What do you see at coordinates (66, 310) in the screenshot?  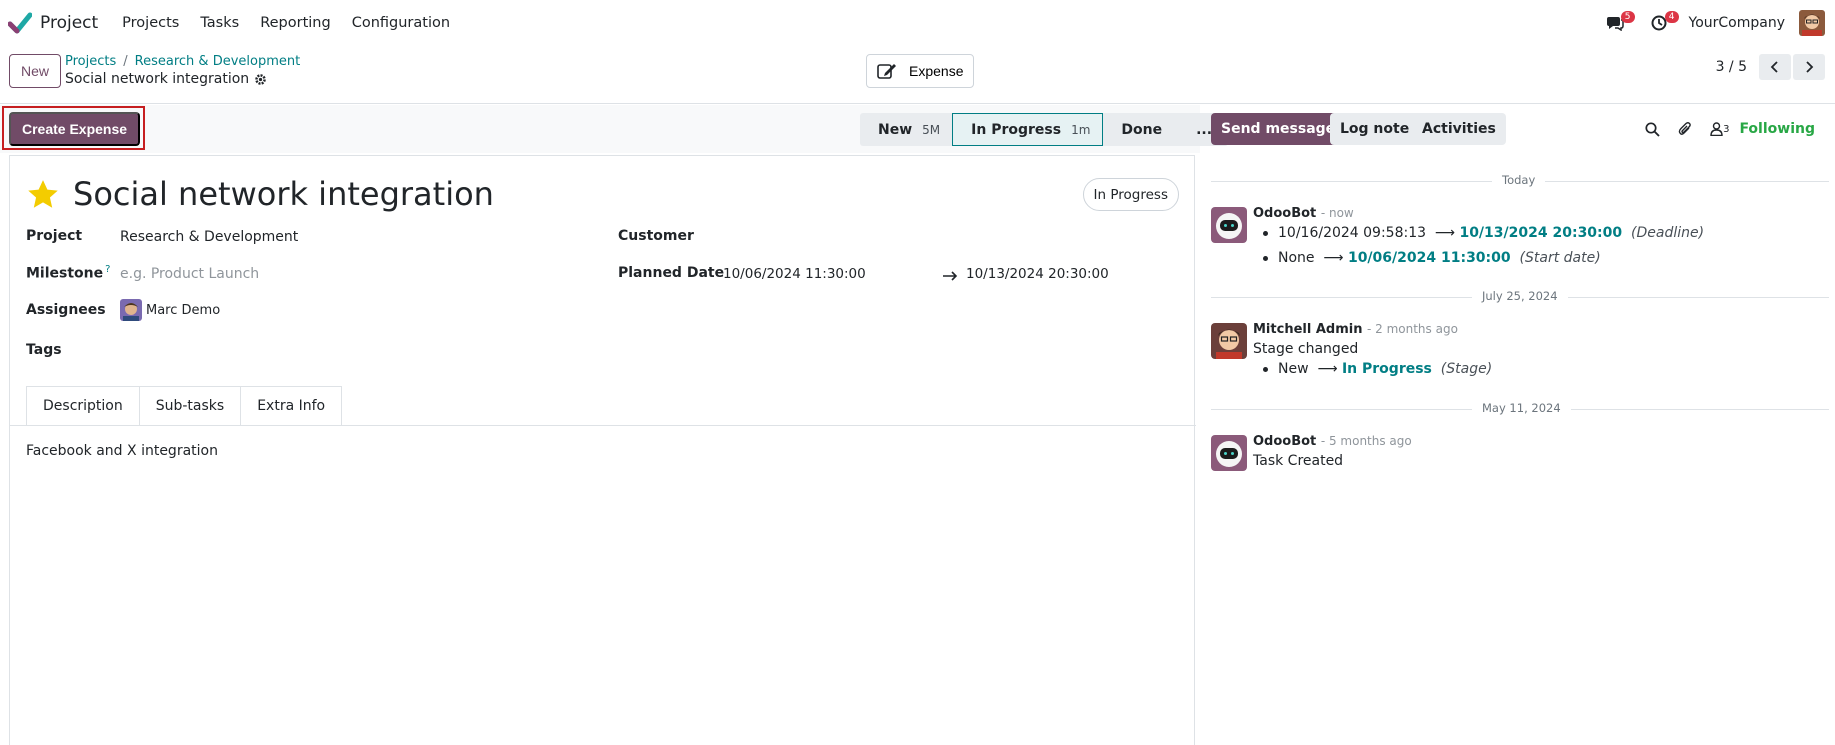 I see `assignees-label: Assignees` at bounding box center [66, 310].